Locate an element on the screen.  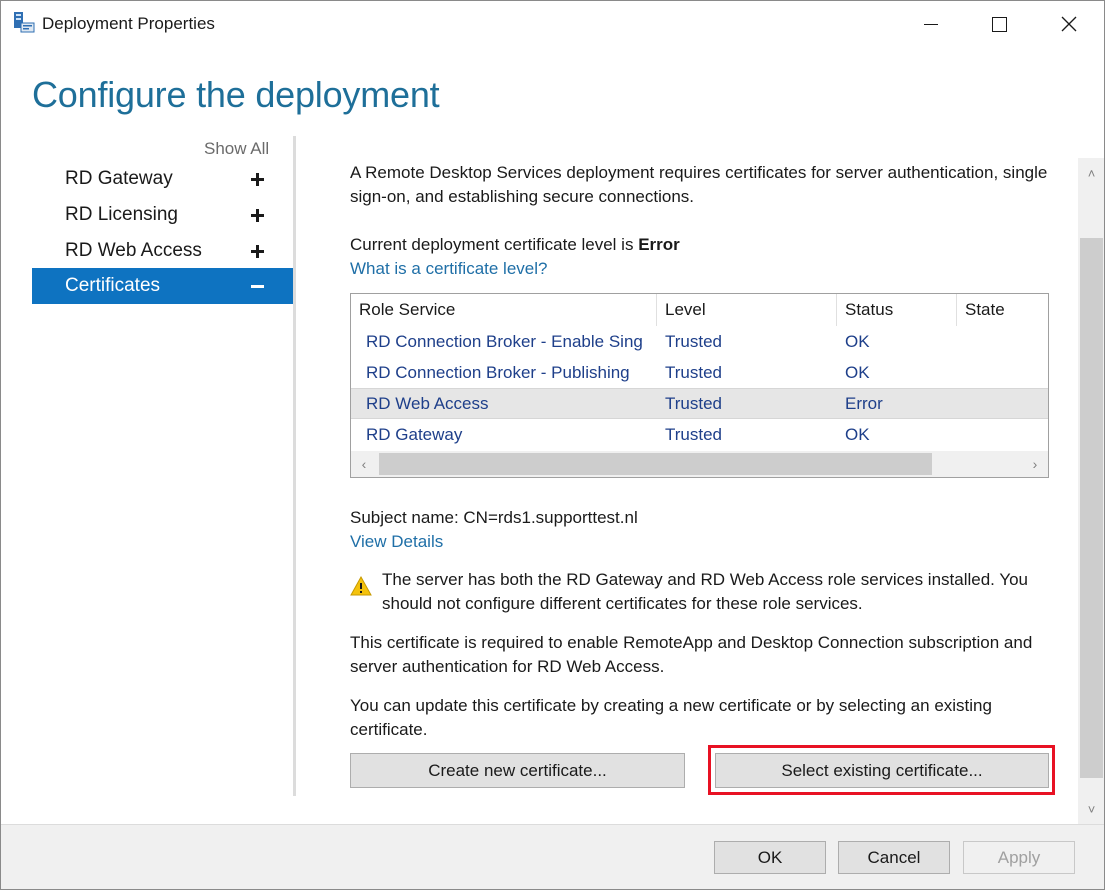
server-properties-icon is located at coordinates (24, 22).